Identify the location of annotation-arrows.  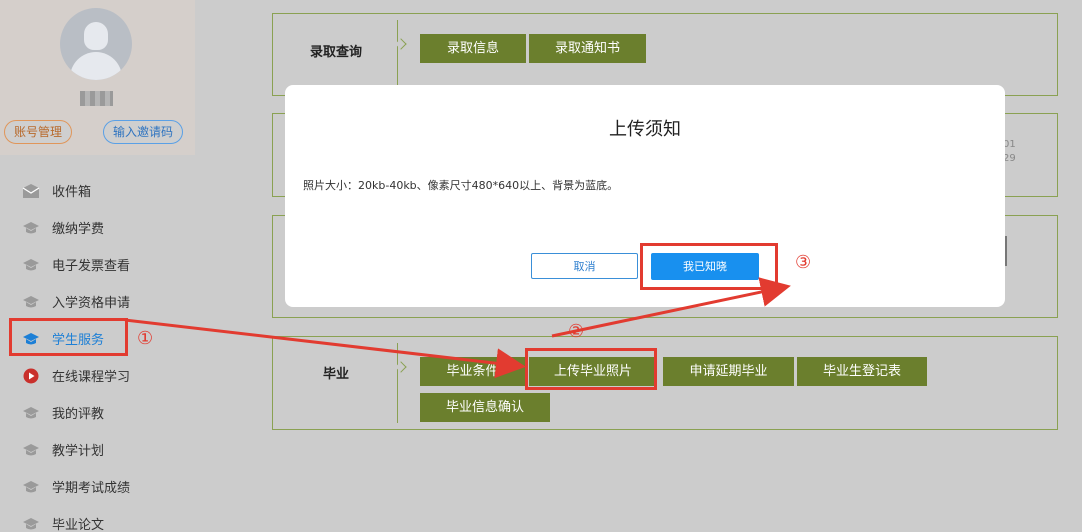
(457, 328).